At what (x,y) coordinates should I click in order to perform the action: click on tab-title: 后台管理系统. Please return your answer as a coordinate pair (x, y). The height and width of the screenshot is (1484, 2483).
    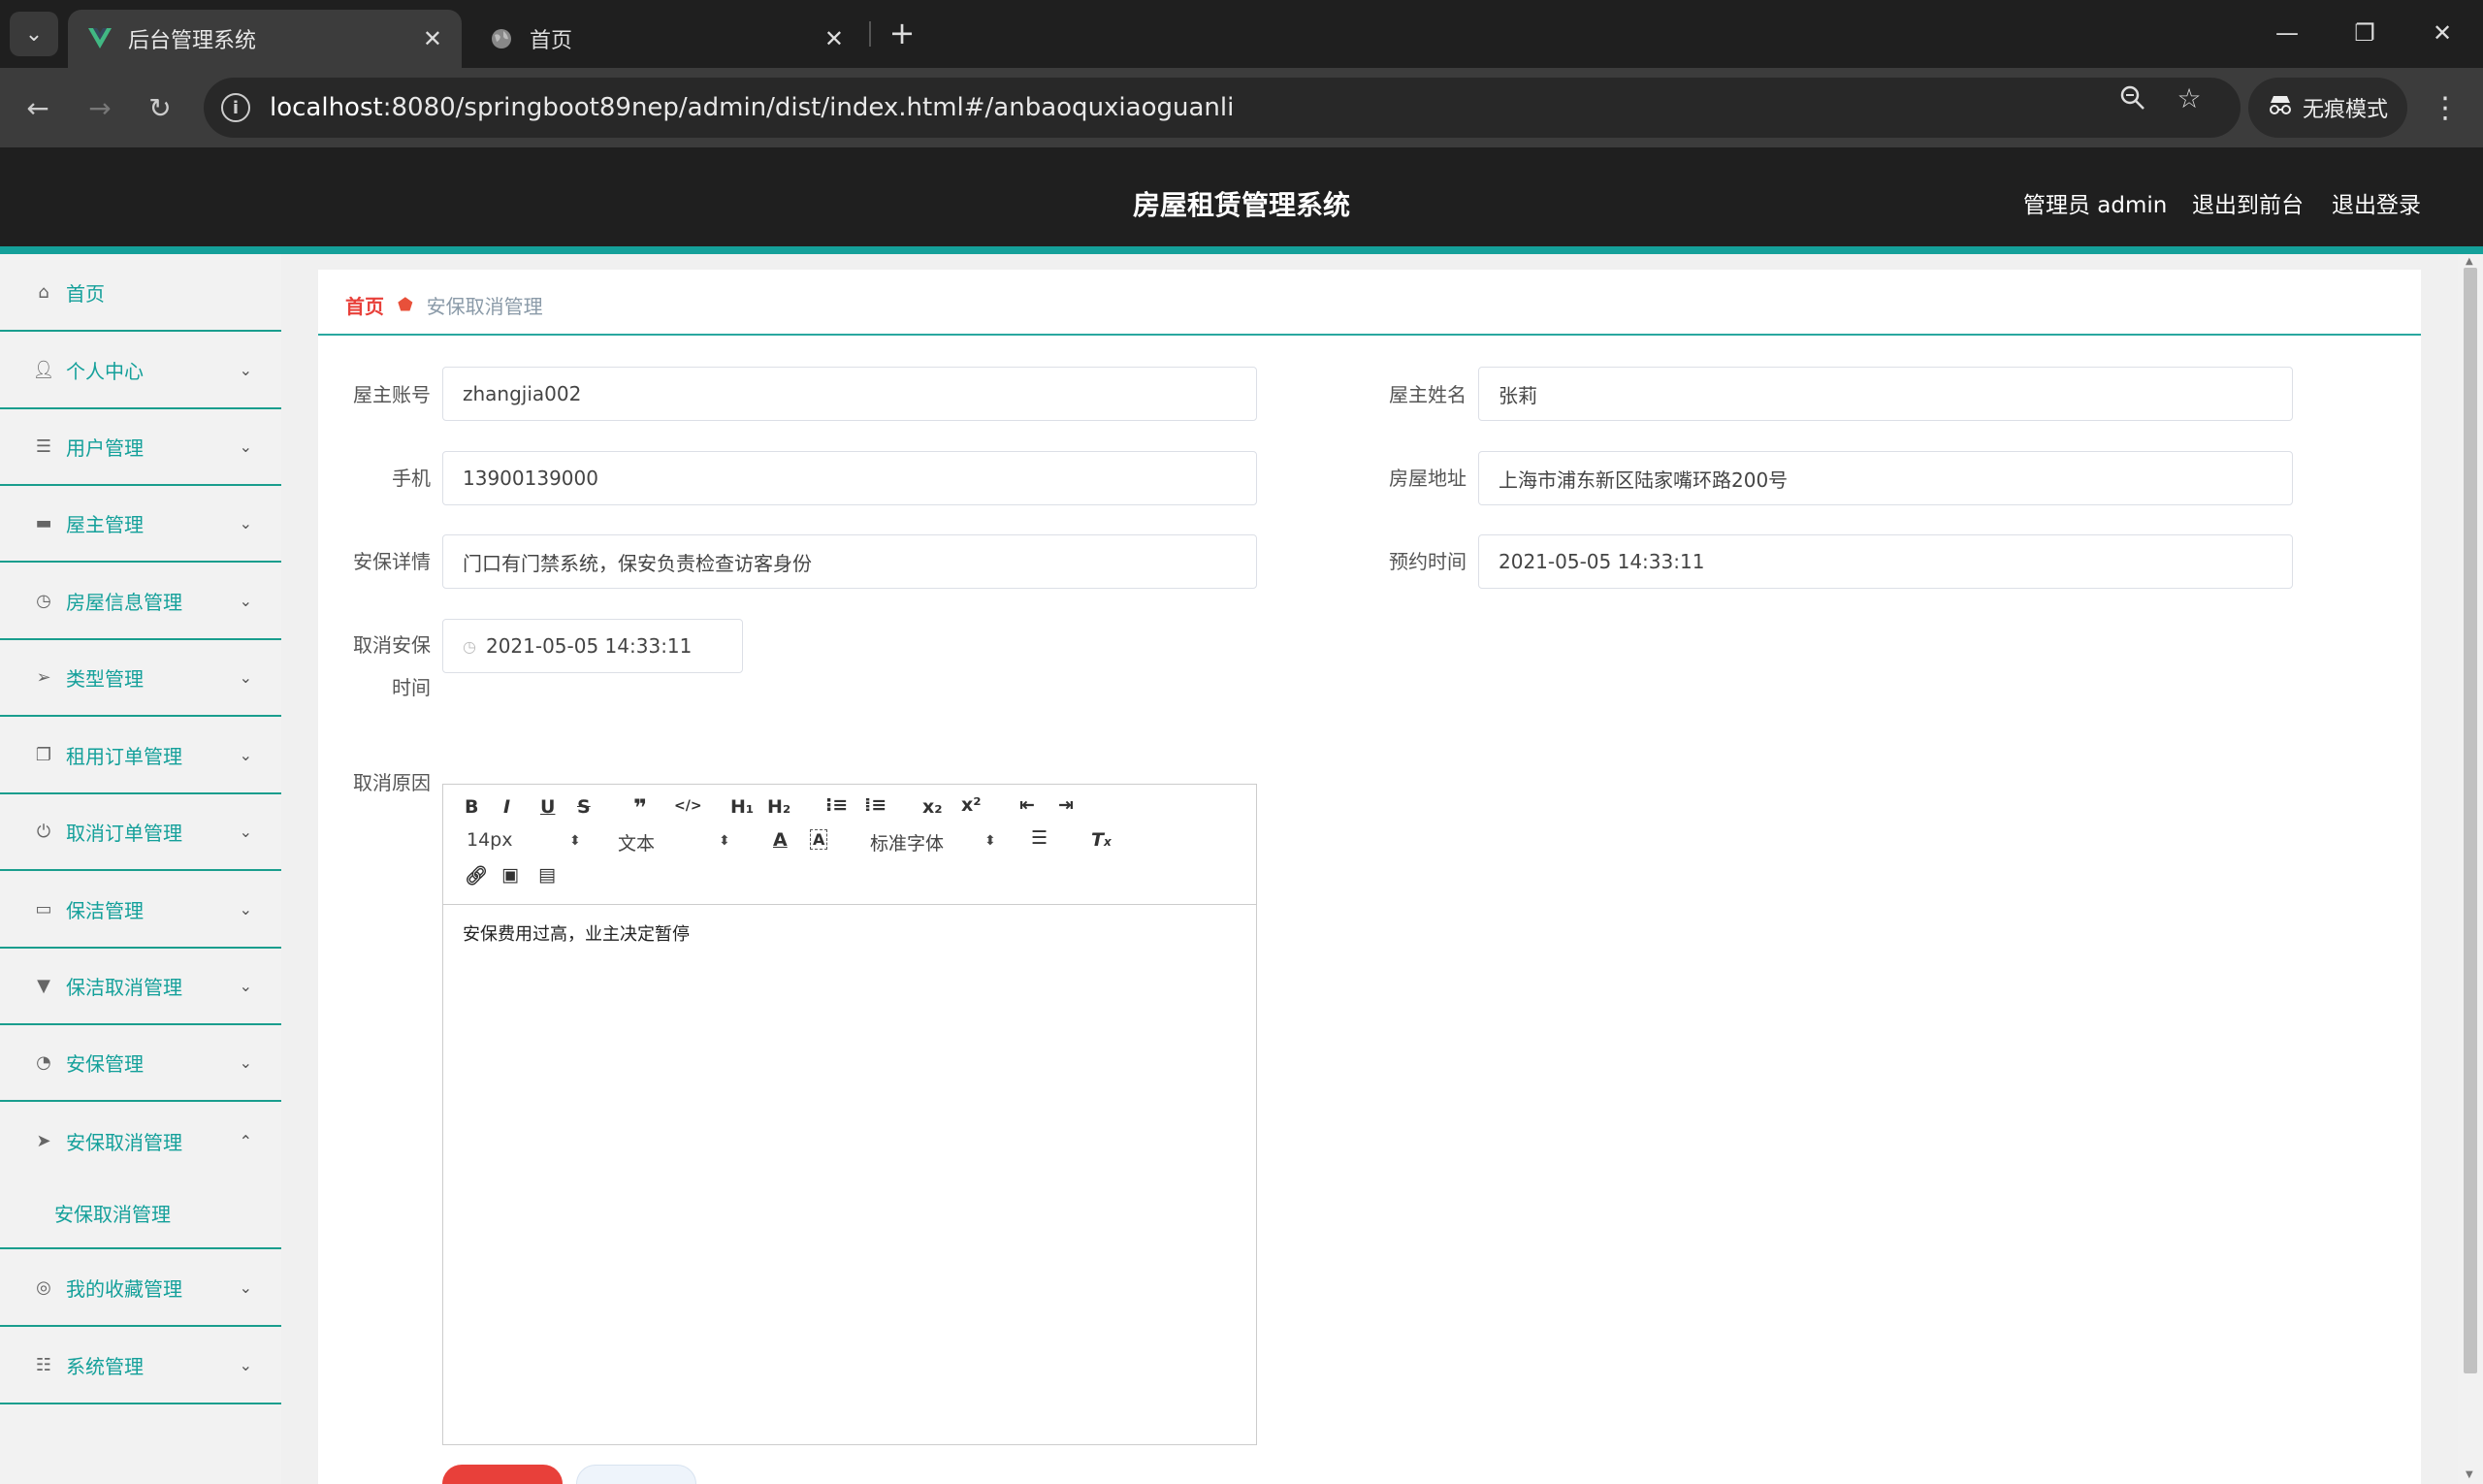
    Looking at the image, I should click on (193, 41).